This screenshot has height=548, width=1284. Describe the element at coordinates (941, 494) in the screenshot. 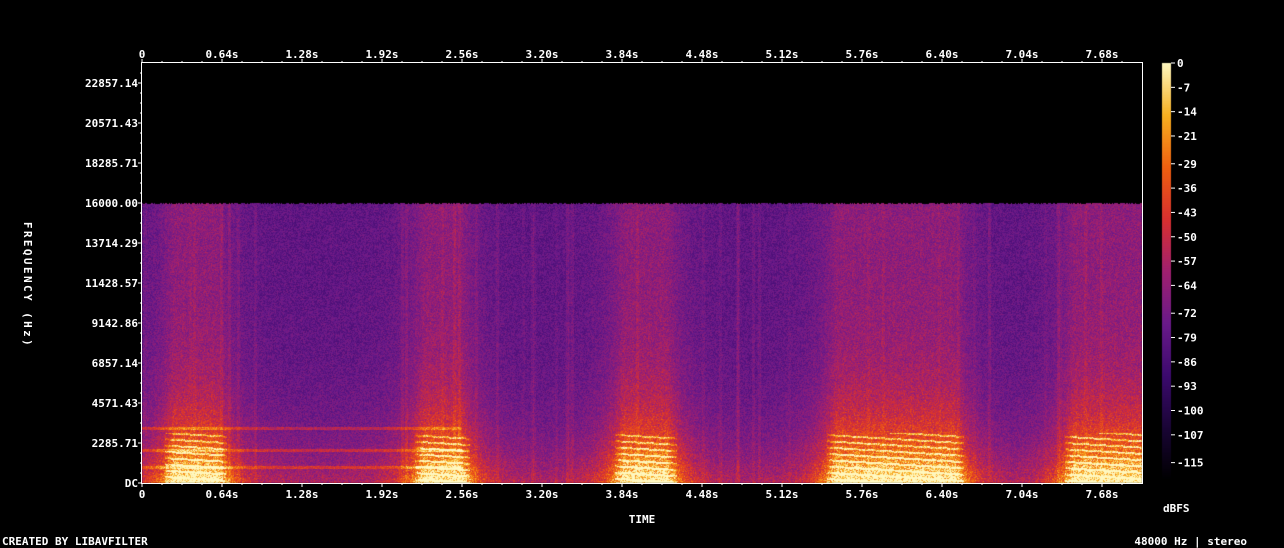

I see `x-tick-label-bottom: 6.40s` at that location.